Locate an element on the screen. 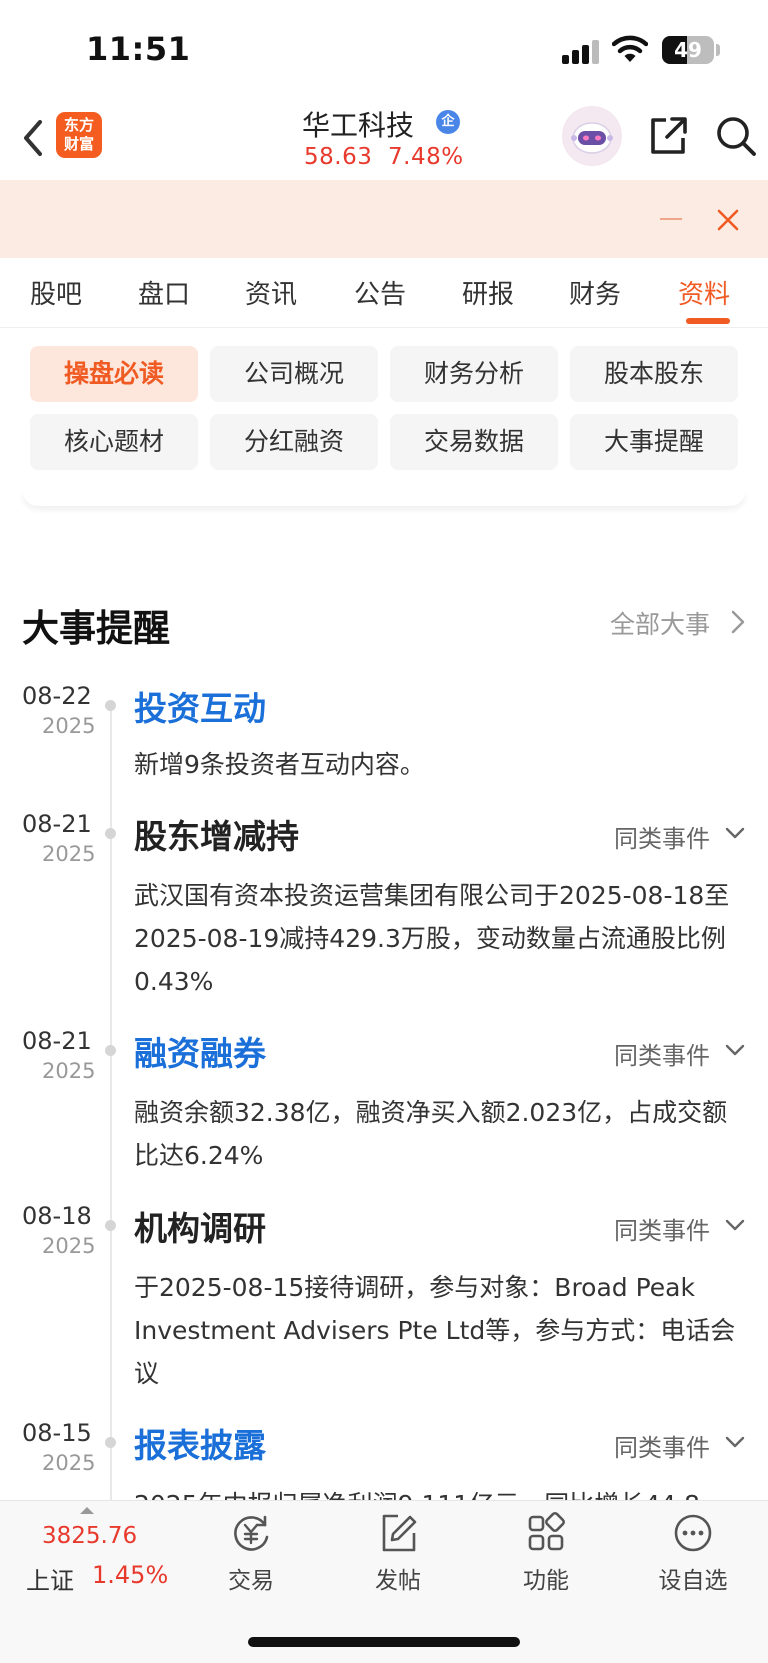 This screenshot has height=1663, width=768. top-nav: 东方 财富 华工科技 企 58.63 7.48% is located at coordinates (384, 140).